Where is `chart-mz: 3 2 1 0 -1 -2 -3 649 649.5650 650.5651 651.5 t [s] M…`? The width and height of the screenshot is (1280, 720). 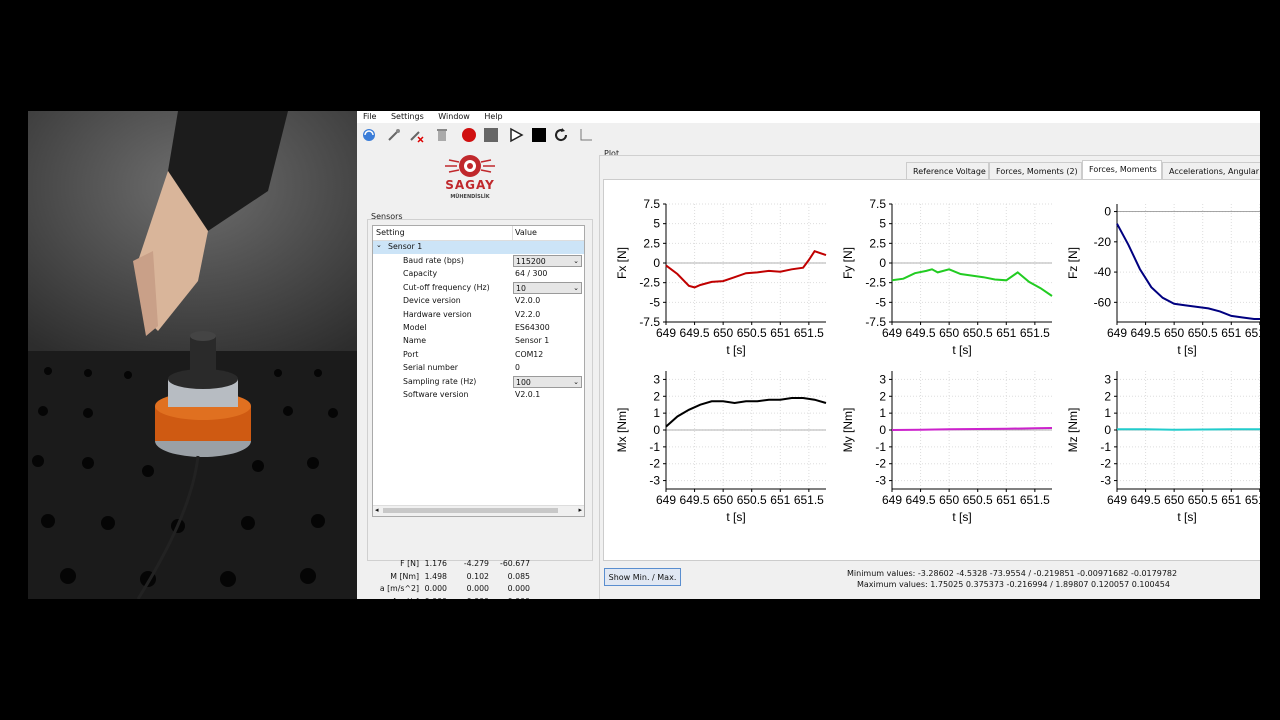 chart-mz: 3 2 1 0 -1 -2 -3 649 649.5650 650.5651 651.5 t [s] M… is located at coordinates (1163, 447).